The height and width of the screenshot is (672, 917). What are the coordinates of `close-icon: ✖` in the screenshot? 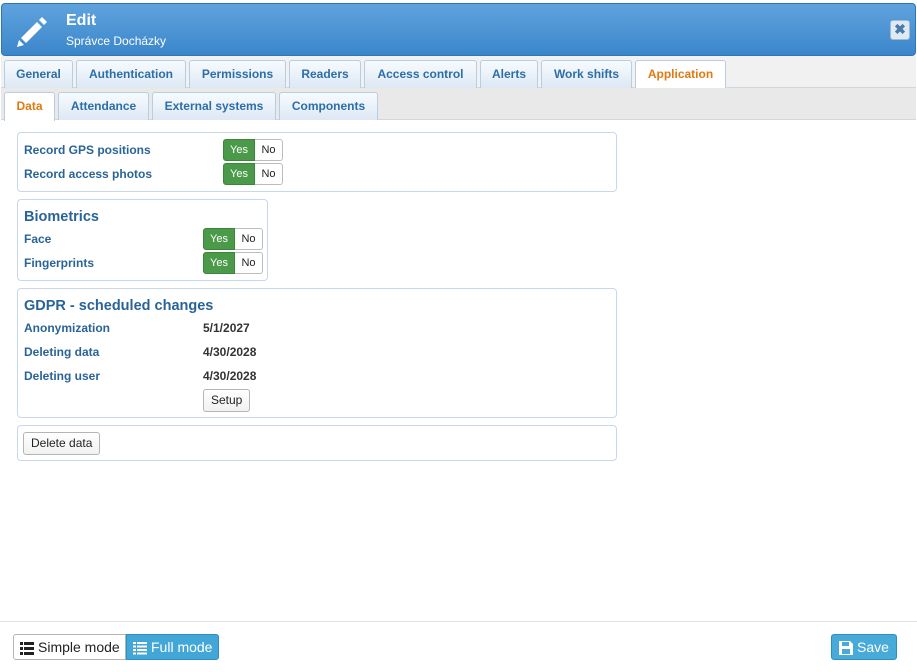 It's located at (900, 30).